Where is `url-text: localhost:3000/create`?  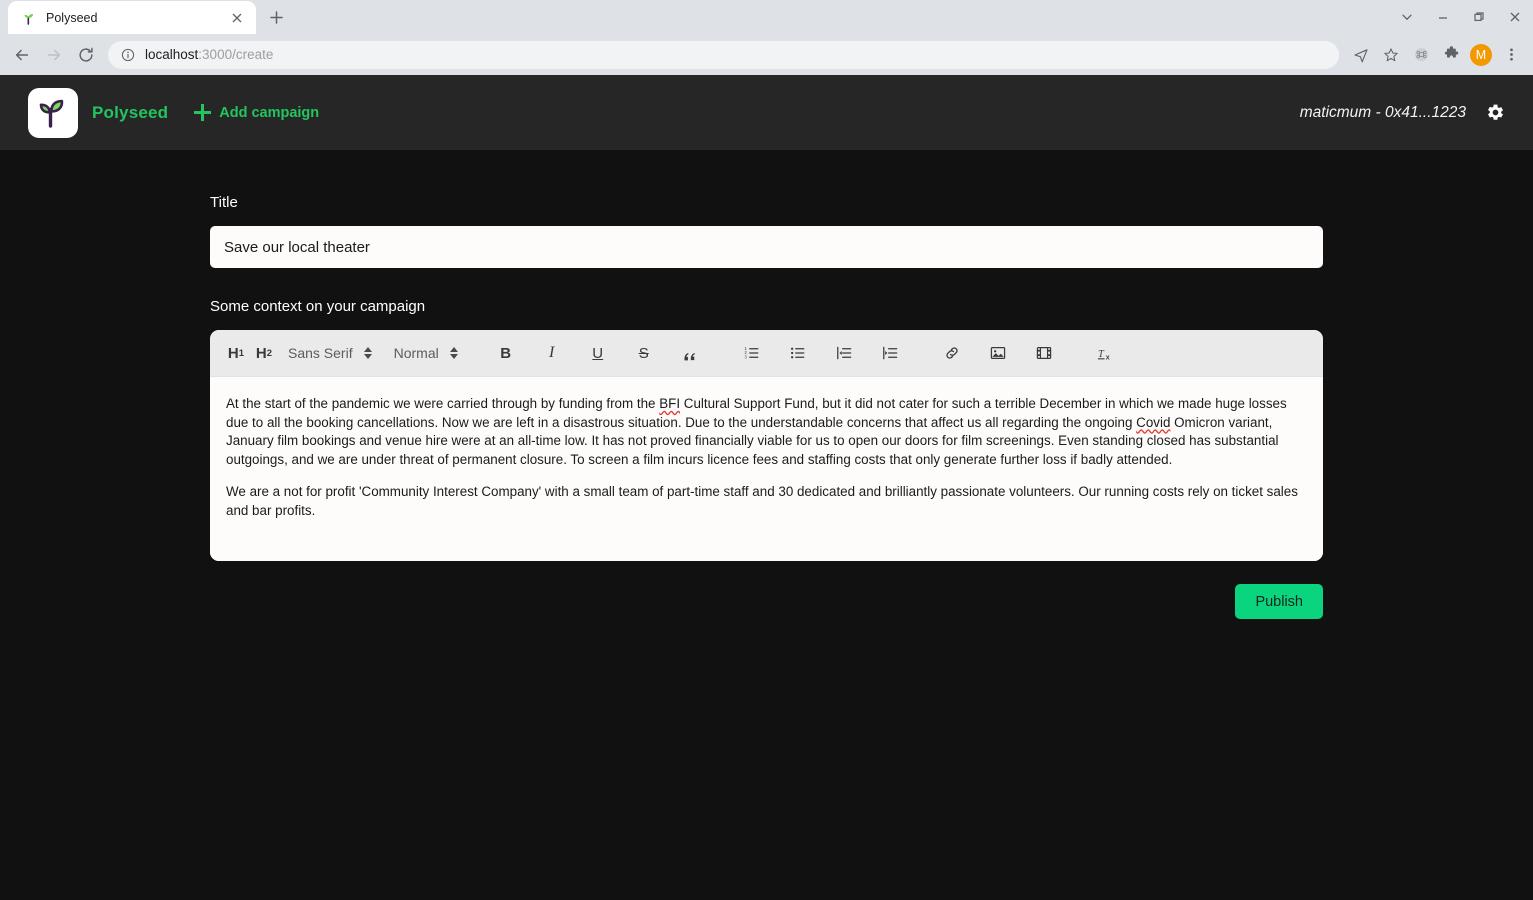 url-text: localhost:3000/create is located at coordinates (209, 54).